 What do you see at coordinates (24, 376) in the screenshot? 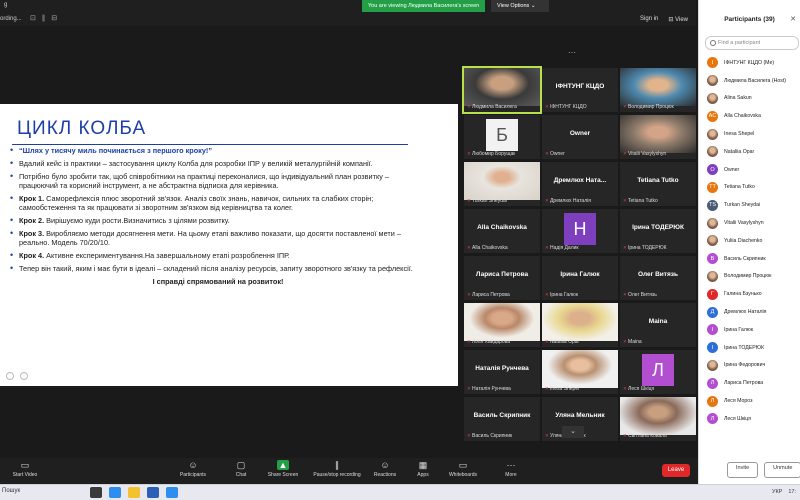
I see `next-slide-icon` at bounding box center [24, 376].